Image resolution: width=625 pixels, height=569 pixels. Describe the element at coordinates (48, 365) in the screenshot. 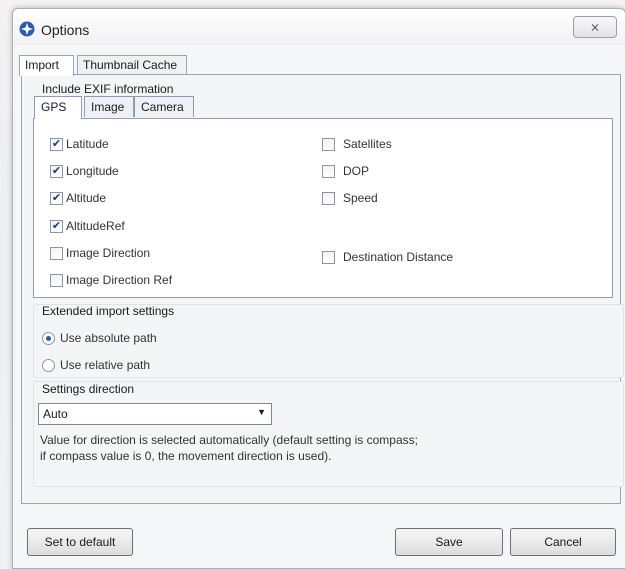

I see `relative-path-radio` at that location.